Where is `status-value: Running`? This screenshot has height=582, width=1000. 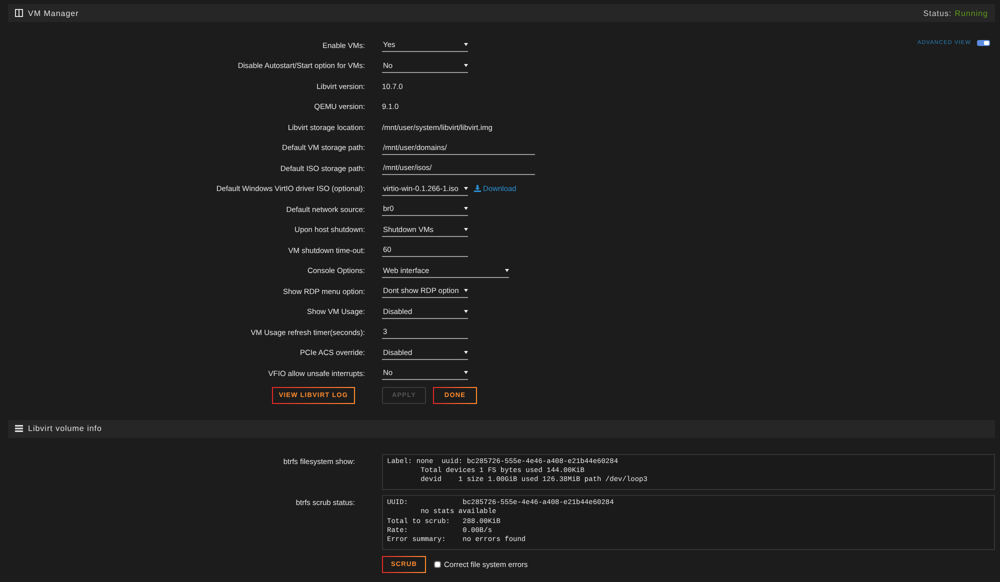
status-value: Running is located at coordinates (971, 13).